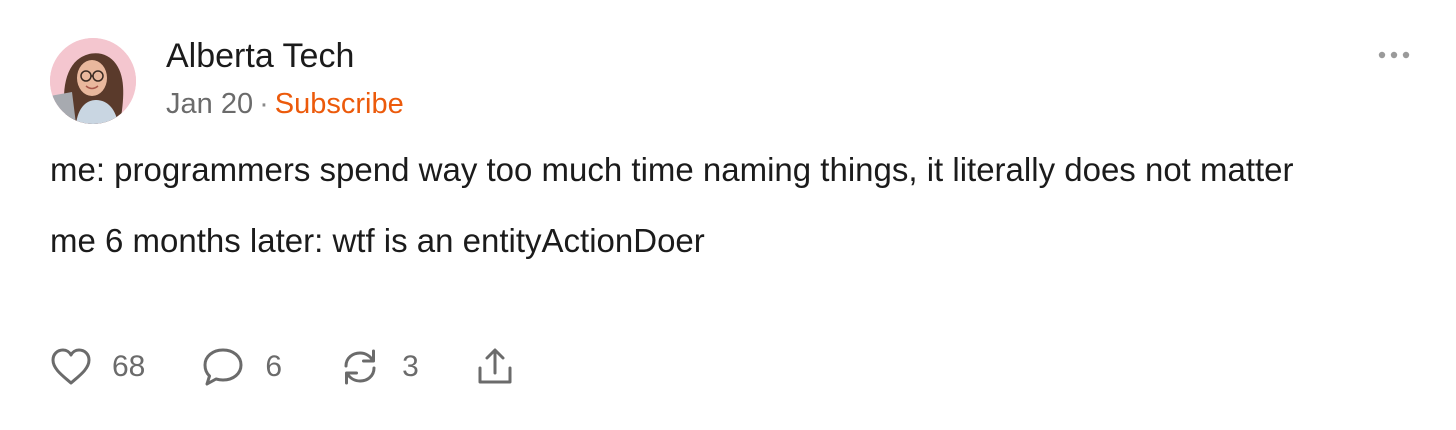 The width and height of the screenshot is (1456, 430). What do you see at coordinates (283, 367) in the screenshot?
I see `action-bar: 68 6 3` at bounding box center [283, 367].